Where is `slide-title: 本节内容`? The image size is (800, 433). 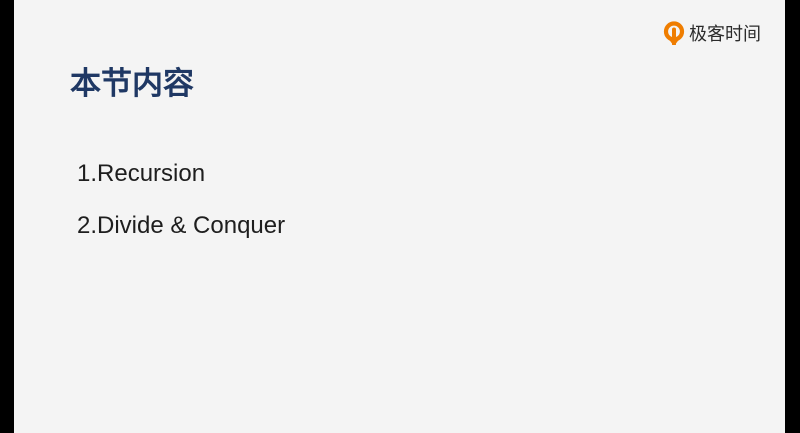 slide-title: 本节内容 is located at coordinates (132, 84).